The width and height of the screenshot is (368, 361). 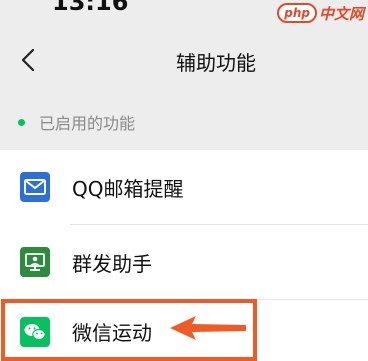 I want to click on watermark-logo: php 中文网, so click(x=320, y=13).